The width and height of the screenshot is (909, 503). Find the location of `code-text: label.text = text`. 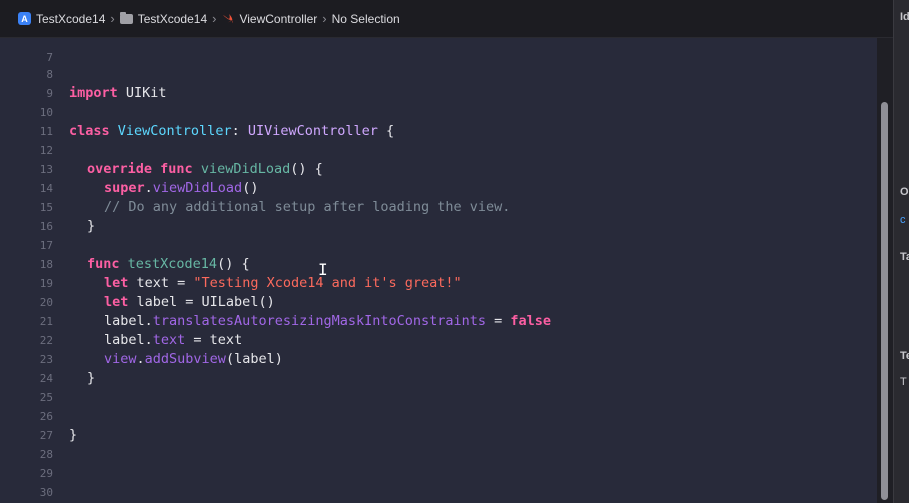

code-text: label.text = text is located at coordinates (173, 340).